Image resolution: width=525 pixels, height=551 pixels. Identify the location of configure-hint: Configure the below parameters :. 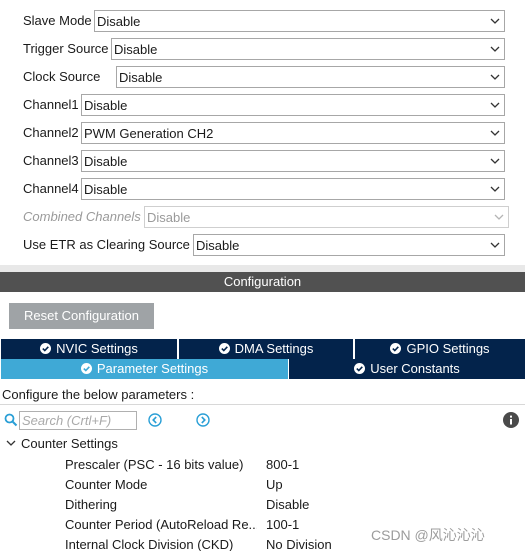
(98, 394).